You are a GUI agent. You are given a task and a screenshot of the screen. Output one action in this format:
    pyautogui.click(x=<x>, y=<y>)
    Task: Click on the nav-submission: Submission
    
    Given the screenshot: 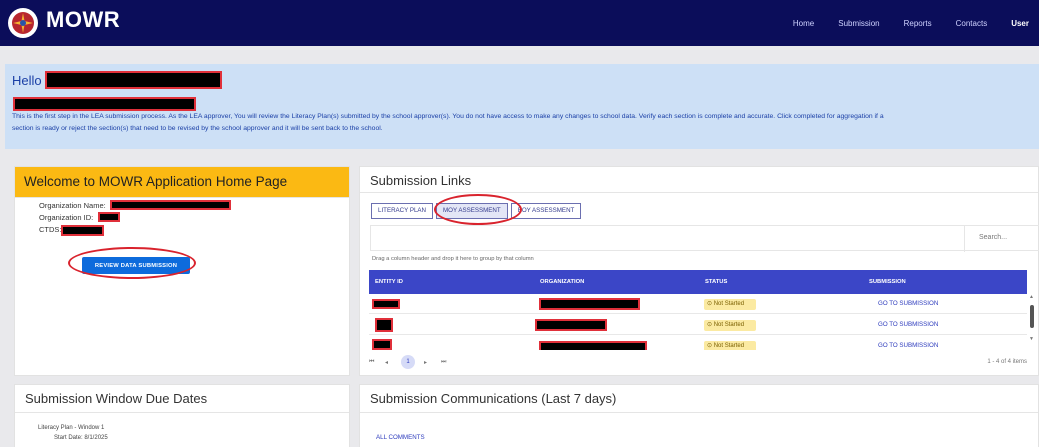 What is the action you would take?
    pyautogui.click(x=858, y=23)
    